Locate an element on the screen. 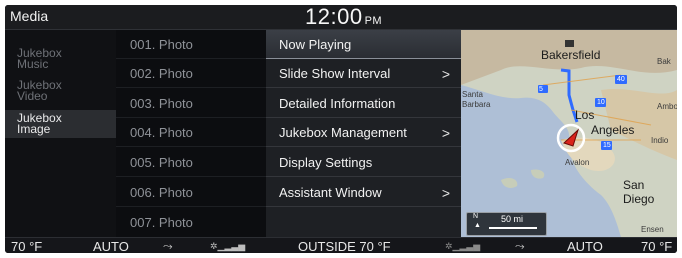 The height and width of the screenshot is (258, 682). map-label-barbara: Barbara is located at coordinates (476, 104).